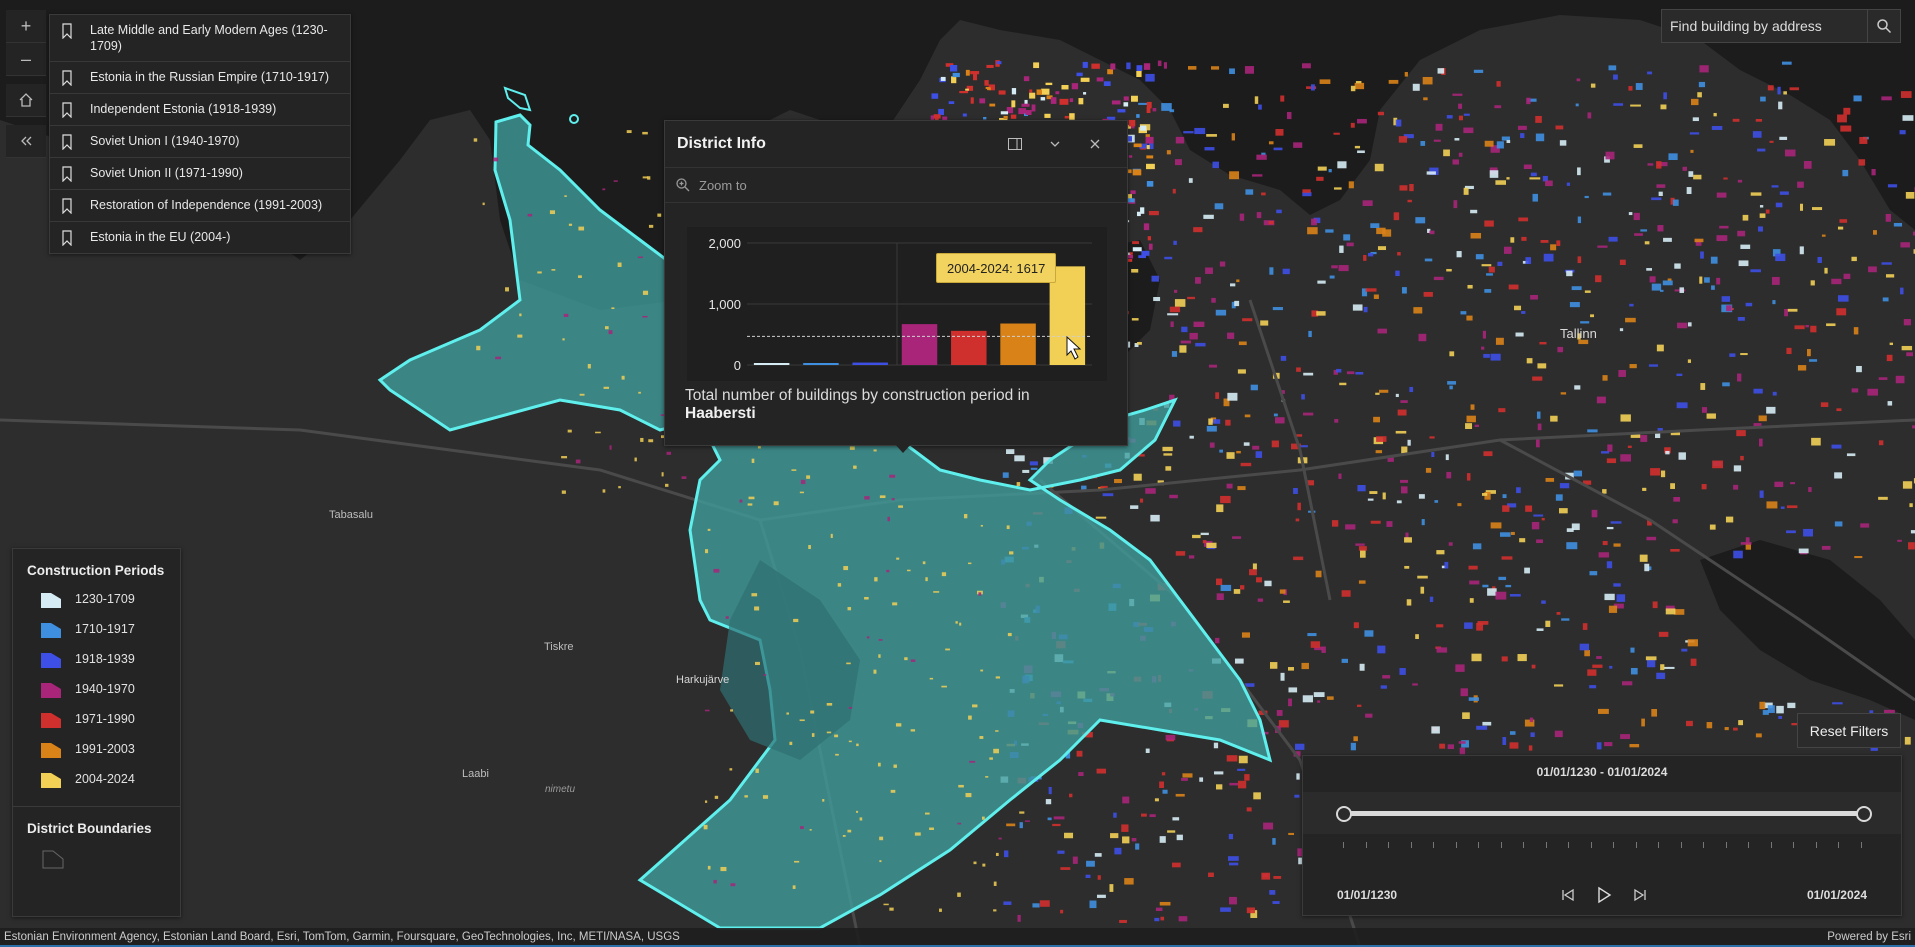 This screenshot has width=1915, height=947. I want to click on slider-track, so click(1602, 813).